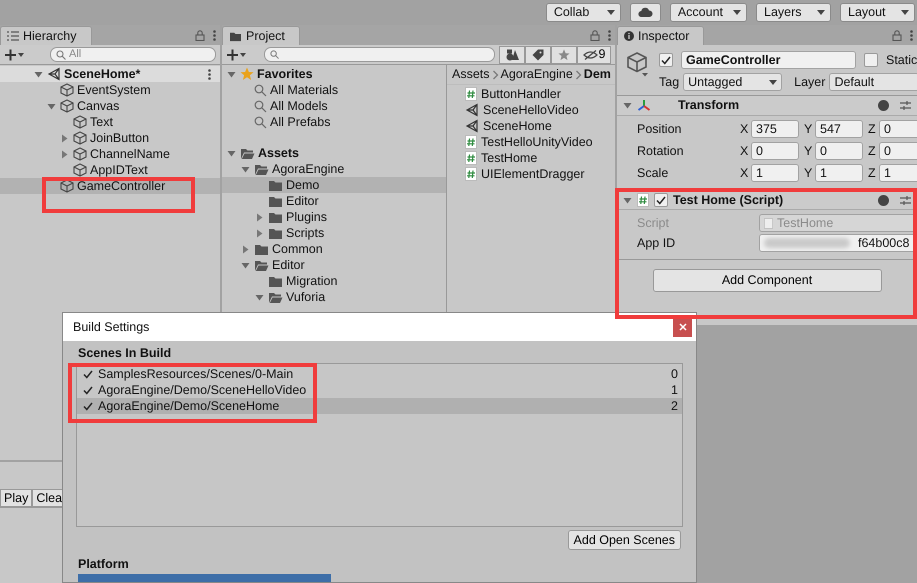  Describe the element at coordinates (379, 54) in the screenshot. I see `search-field` at that location.